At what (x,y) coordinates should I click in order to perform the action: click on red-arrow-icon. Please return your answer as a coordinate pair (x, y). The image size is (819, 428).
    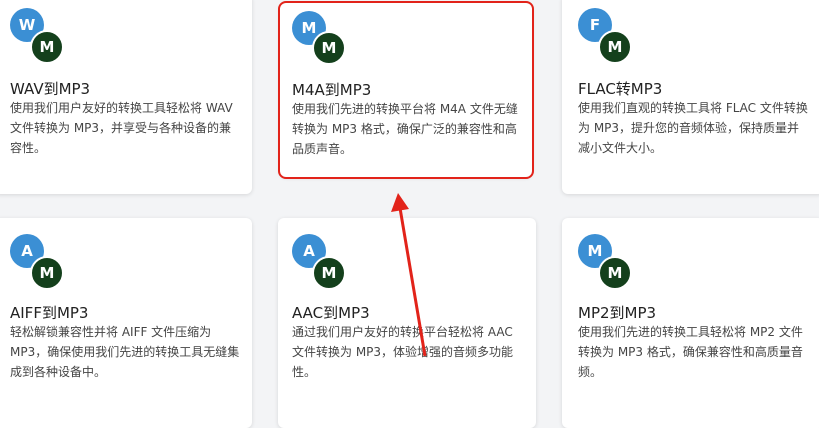
    Looking at the image, I should click on (409, 275).